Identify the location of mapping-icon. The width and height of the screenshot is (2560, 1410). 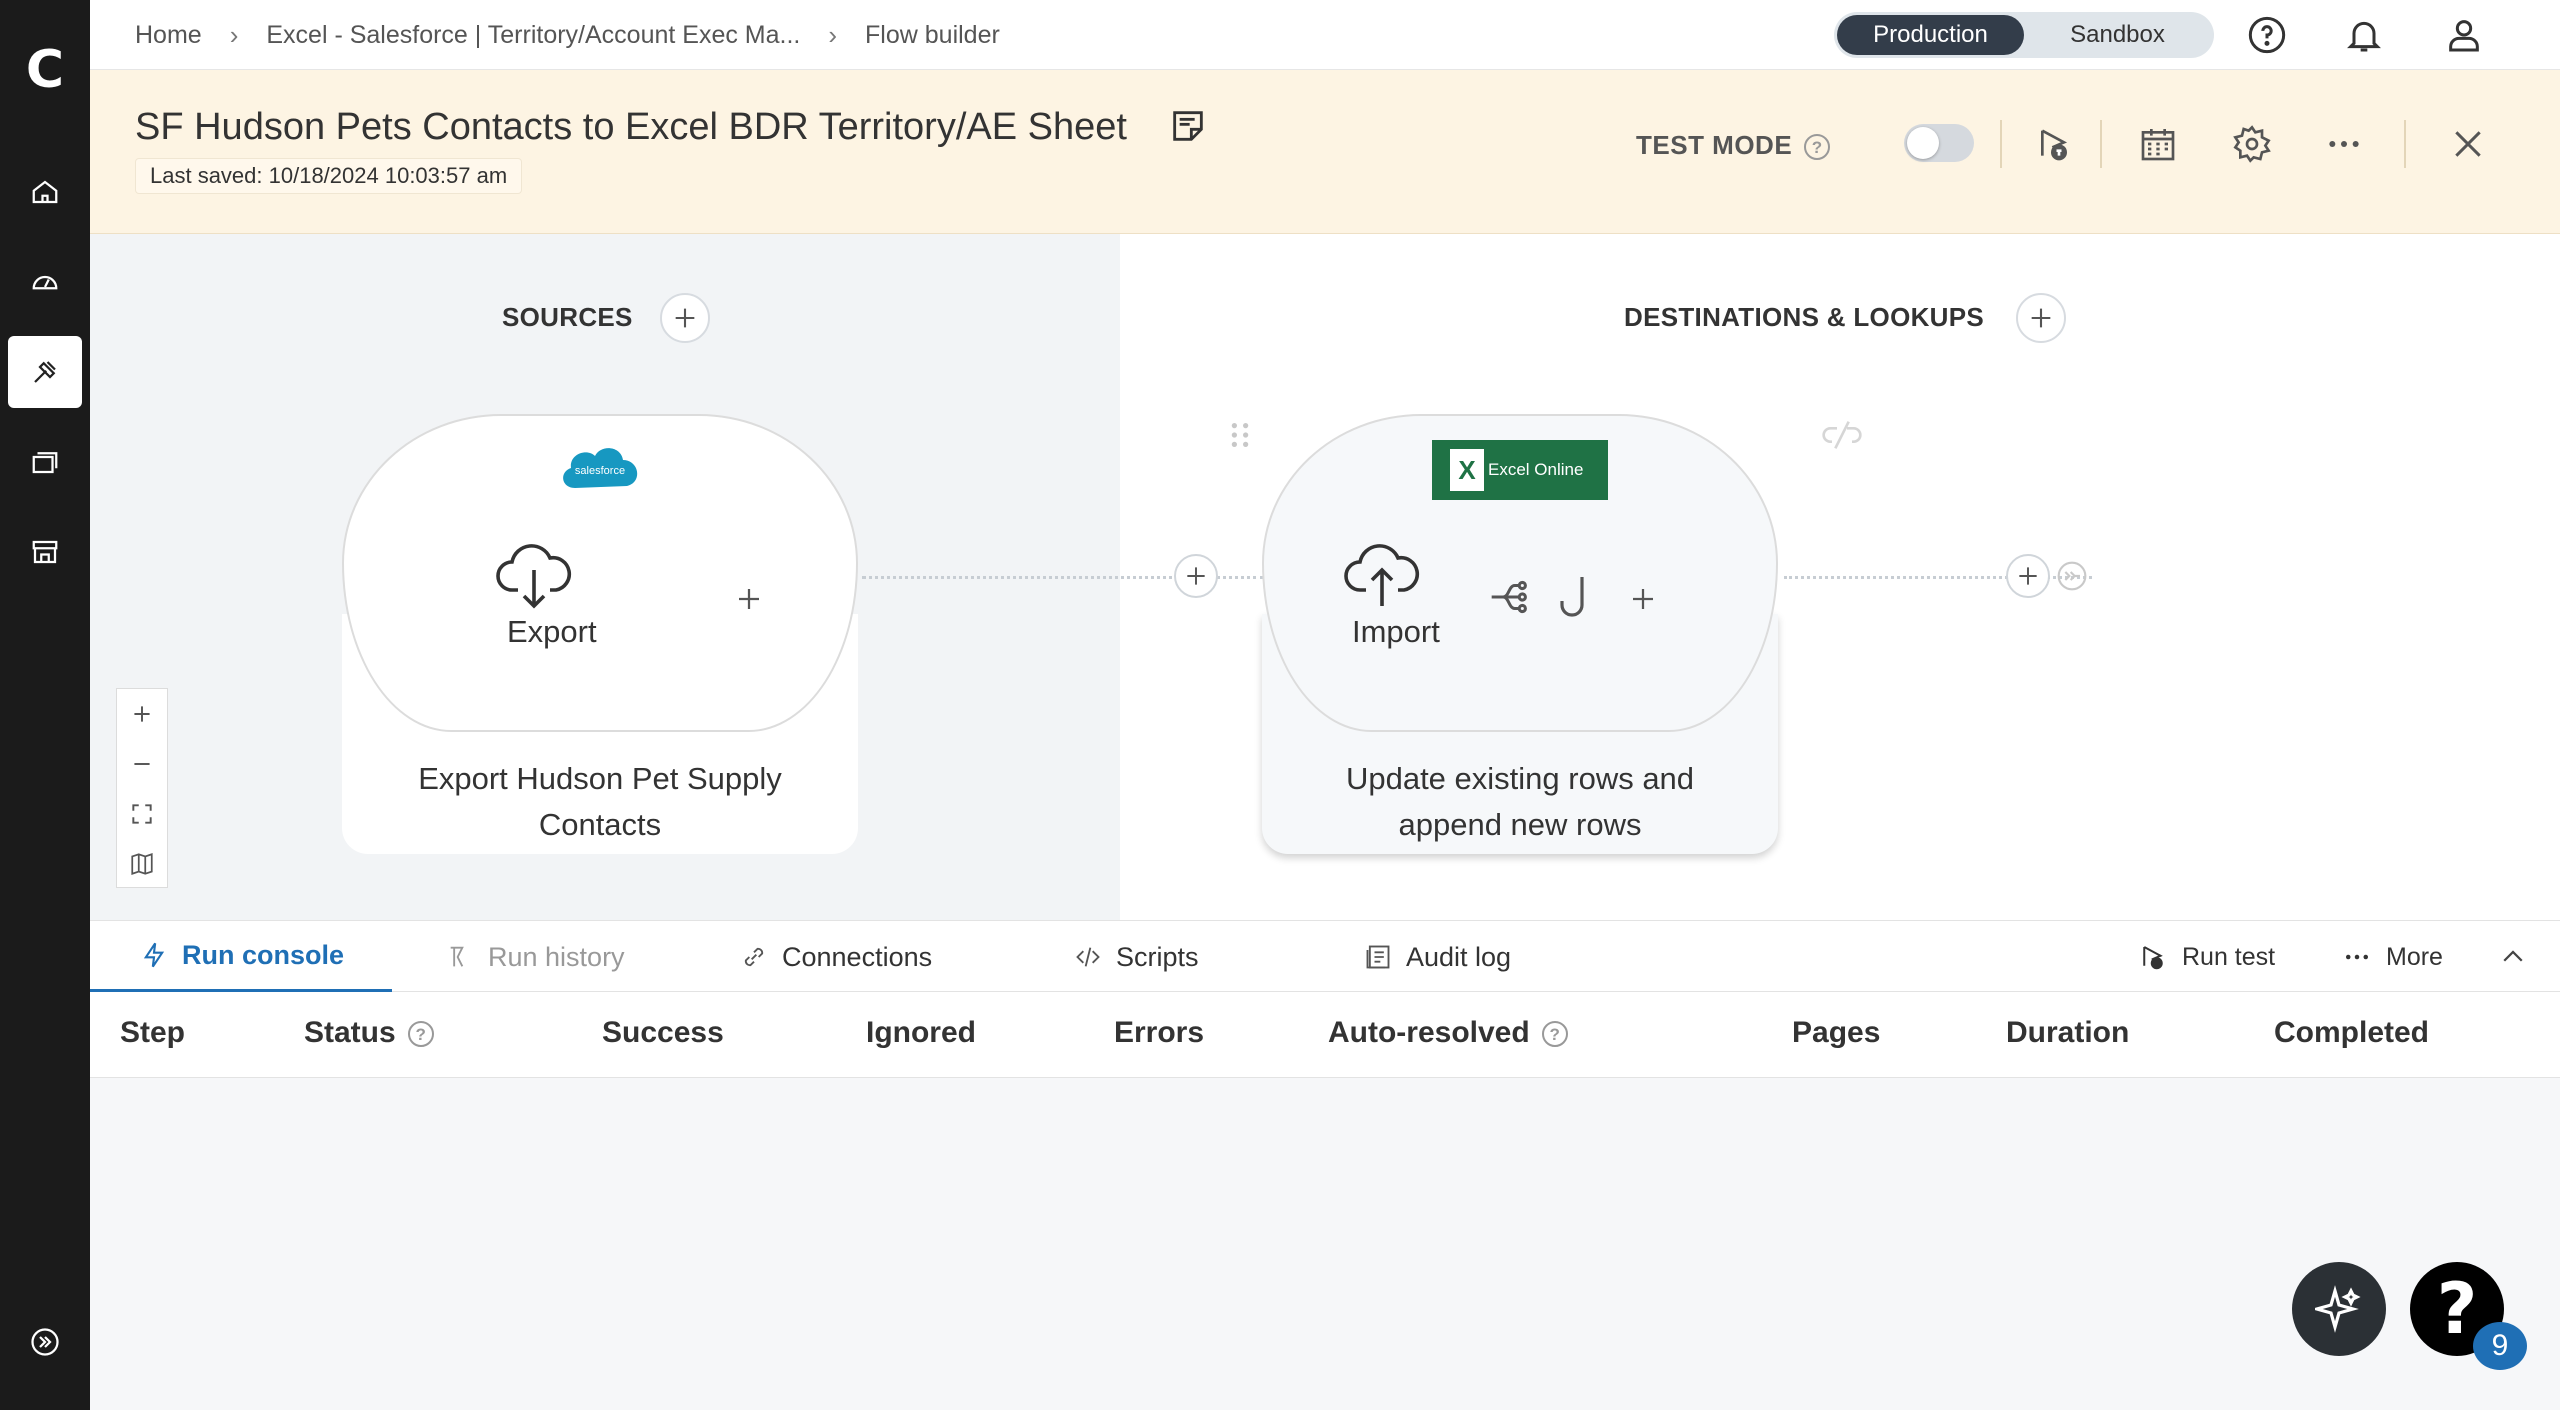
(1507, 597).